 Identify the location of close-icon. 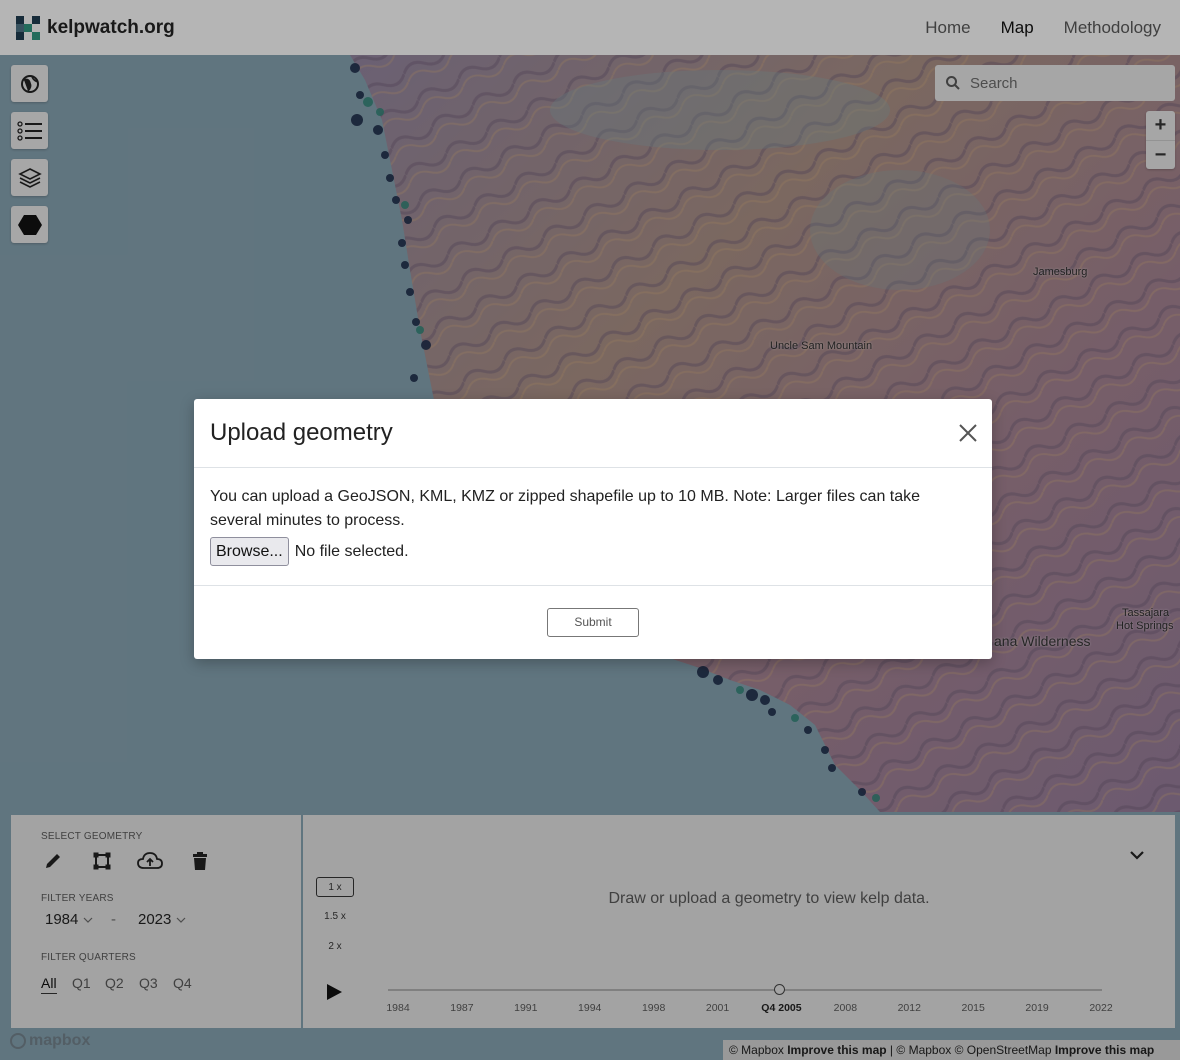
(968, 433).